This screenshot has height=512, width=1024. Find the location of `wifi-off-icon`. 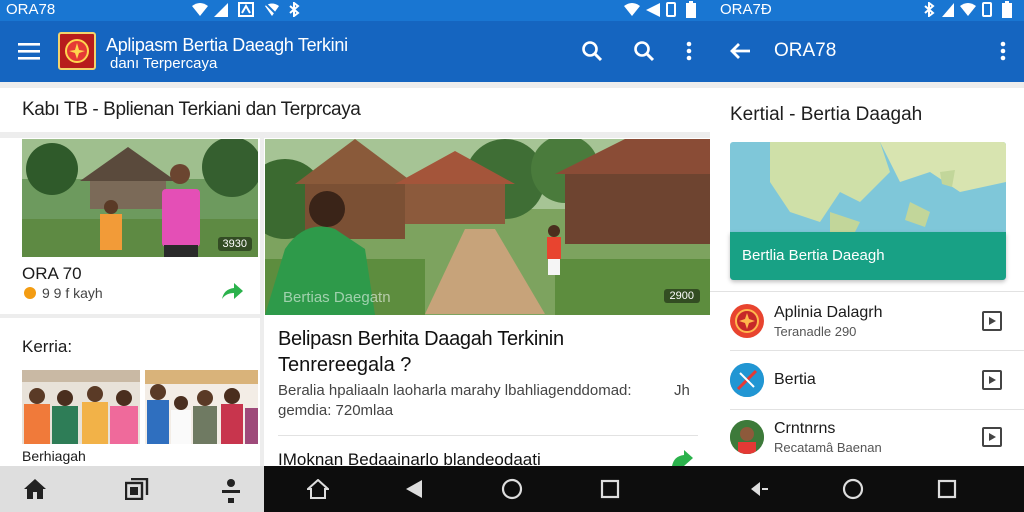

wifi-off-icon is located at coordinates (272, 10).